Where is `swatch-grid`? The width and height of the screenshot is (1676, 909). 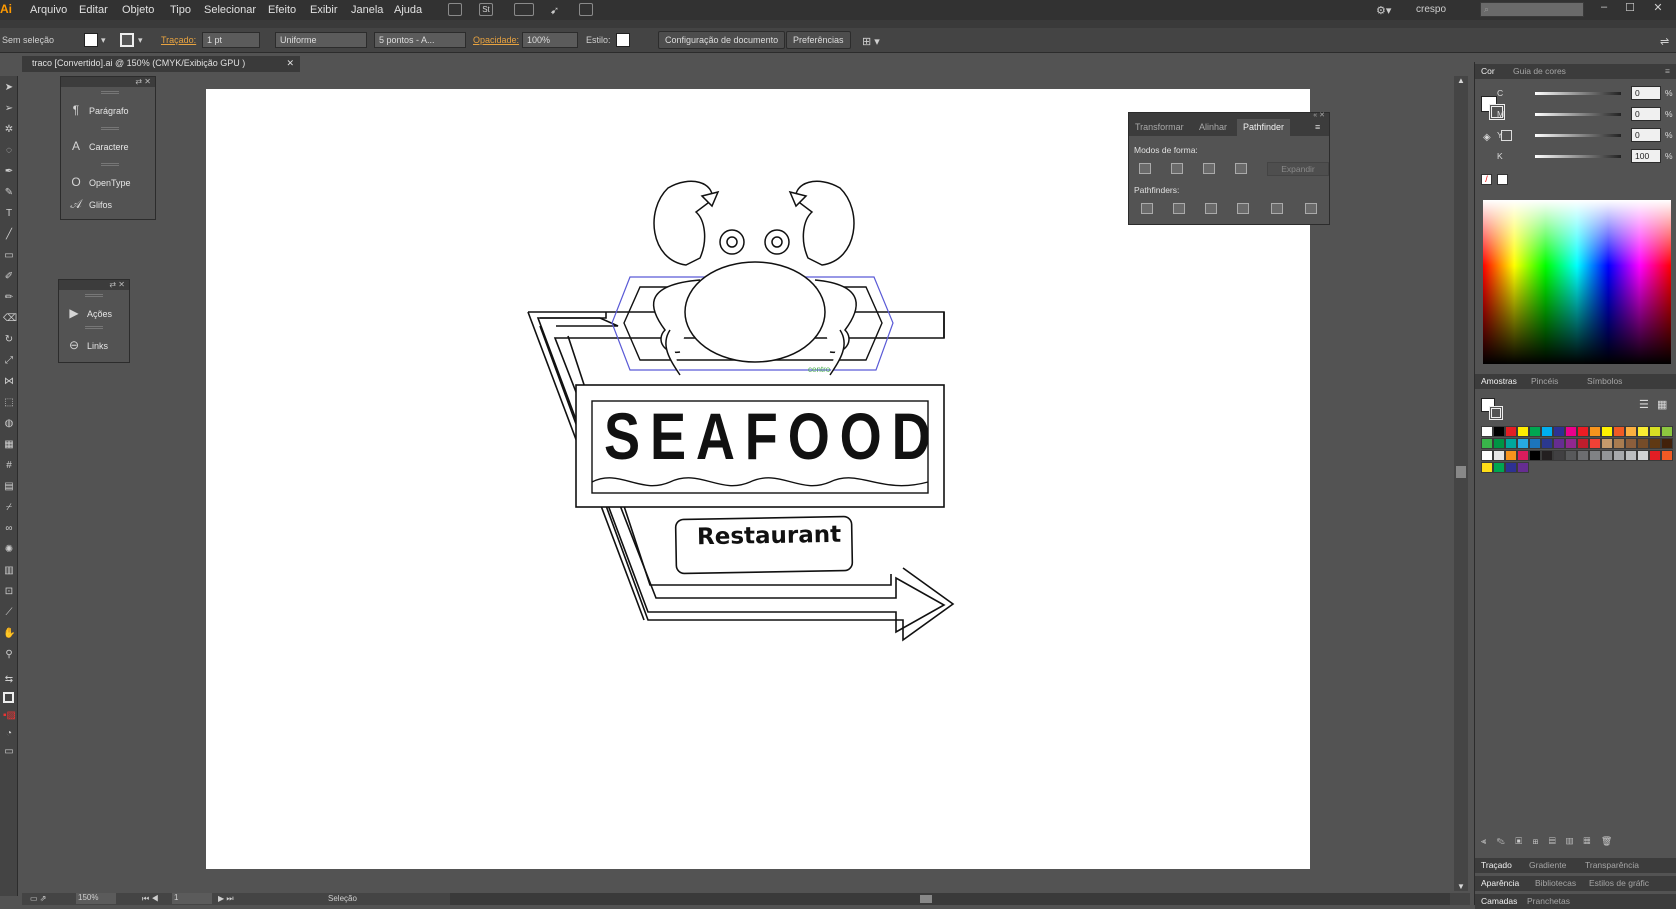 swatch-grid is located at coordinates (1577, 456).